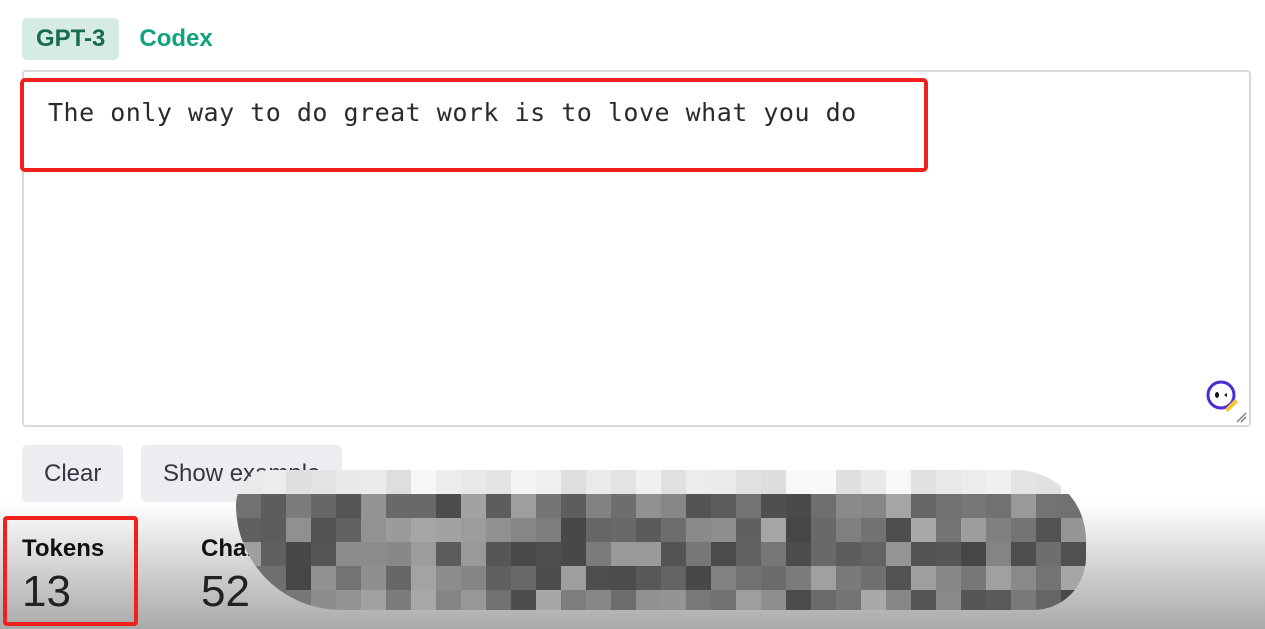 Image resolution: width=1265 pixels, height=629 pixels. Describe the element at coordinates (1222, 396) in the screenshot. I see `grammar-assistant-icon` at that location.